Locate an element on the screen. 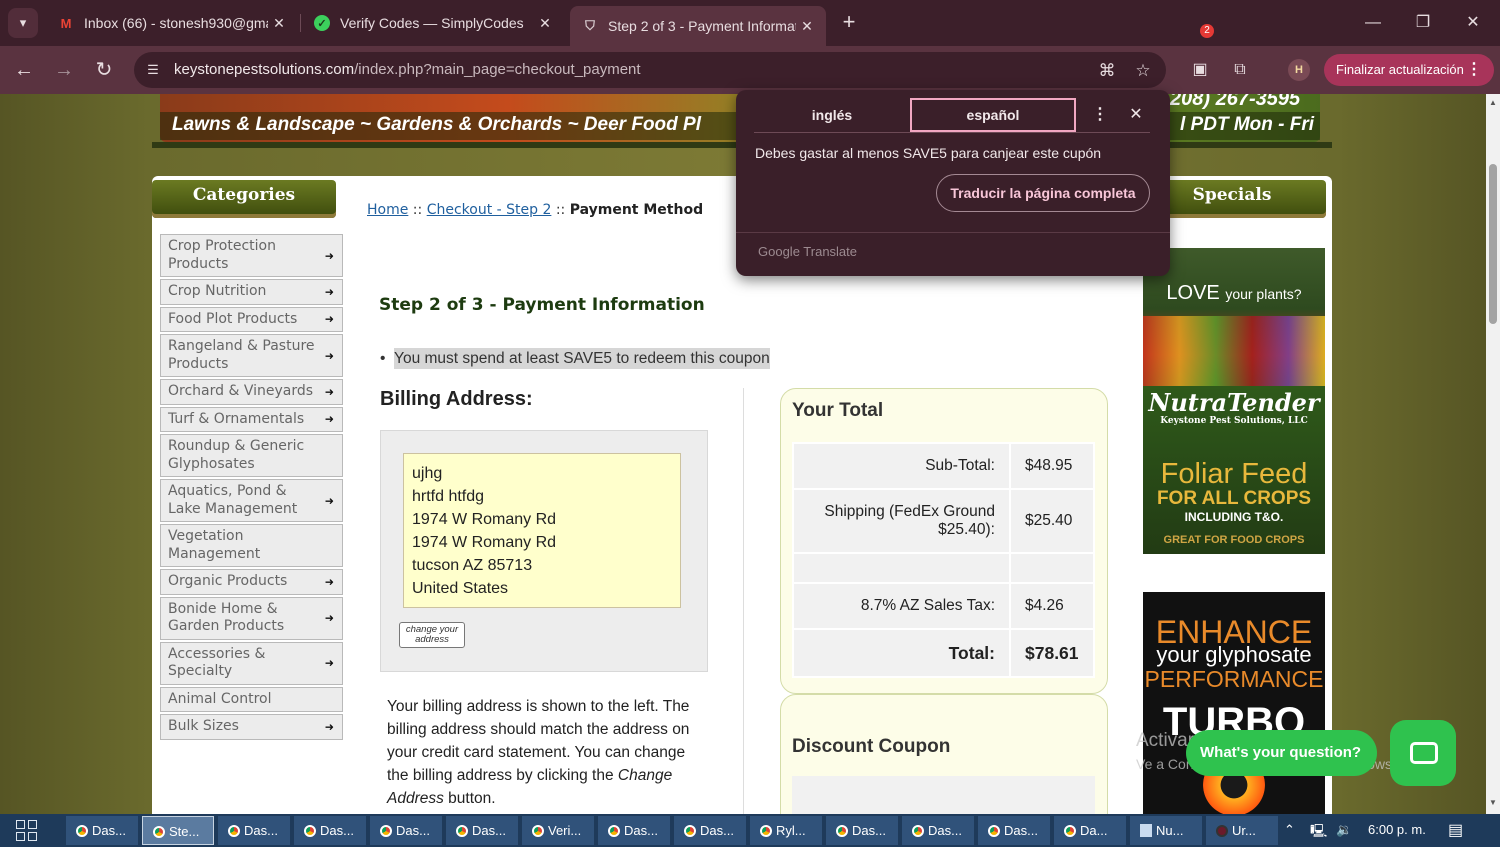  update-button: Finalizar actualización ⋮ is located at coordinates (1409, 70).